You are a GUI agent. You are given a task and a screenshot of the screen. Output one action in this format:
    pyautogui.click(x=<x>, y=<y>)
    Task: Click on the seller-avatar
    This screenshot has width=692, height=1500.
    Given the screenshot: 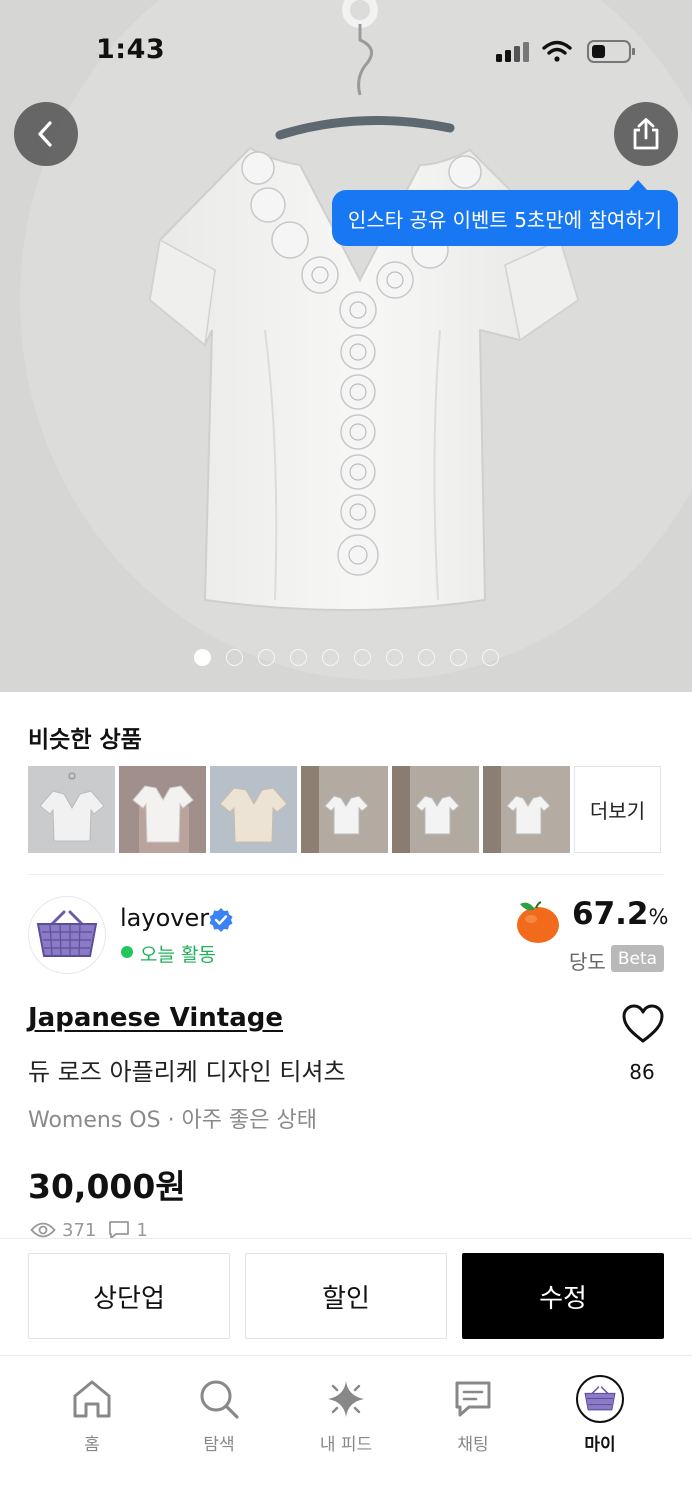 What is the action you would take?
    pyautogui.click(x=67, y=935)
    